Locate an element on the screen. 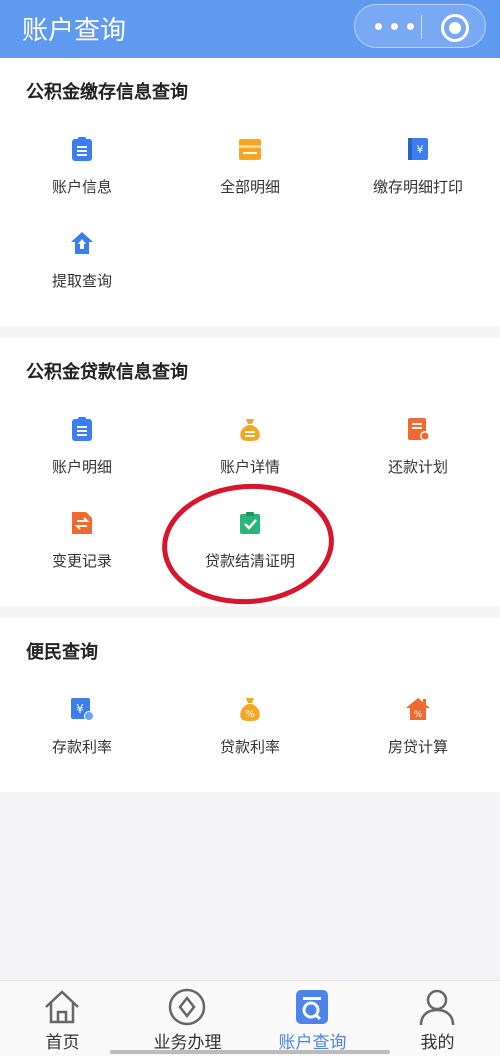 The image size is (500, 1056). bottom-tab-bar: 首页 业务办理 账户查询 我的 is located at coordinates (250, 1018).